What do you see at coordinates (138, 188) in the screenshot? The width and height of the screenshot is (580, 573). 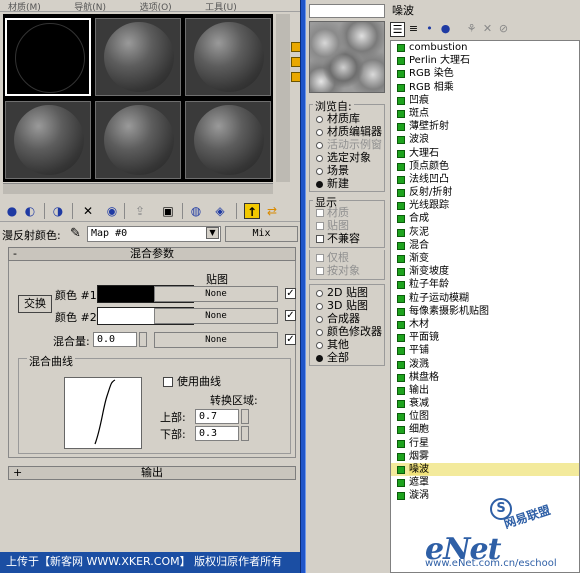 I see `slots-horizontal-scrollbar` at bounding box center [138, 188].